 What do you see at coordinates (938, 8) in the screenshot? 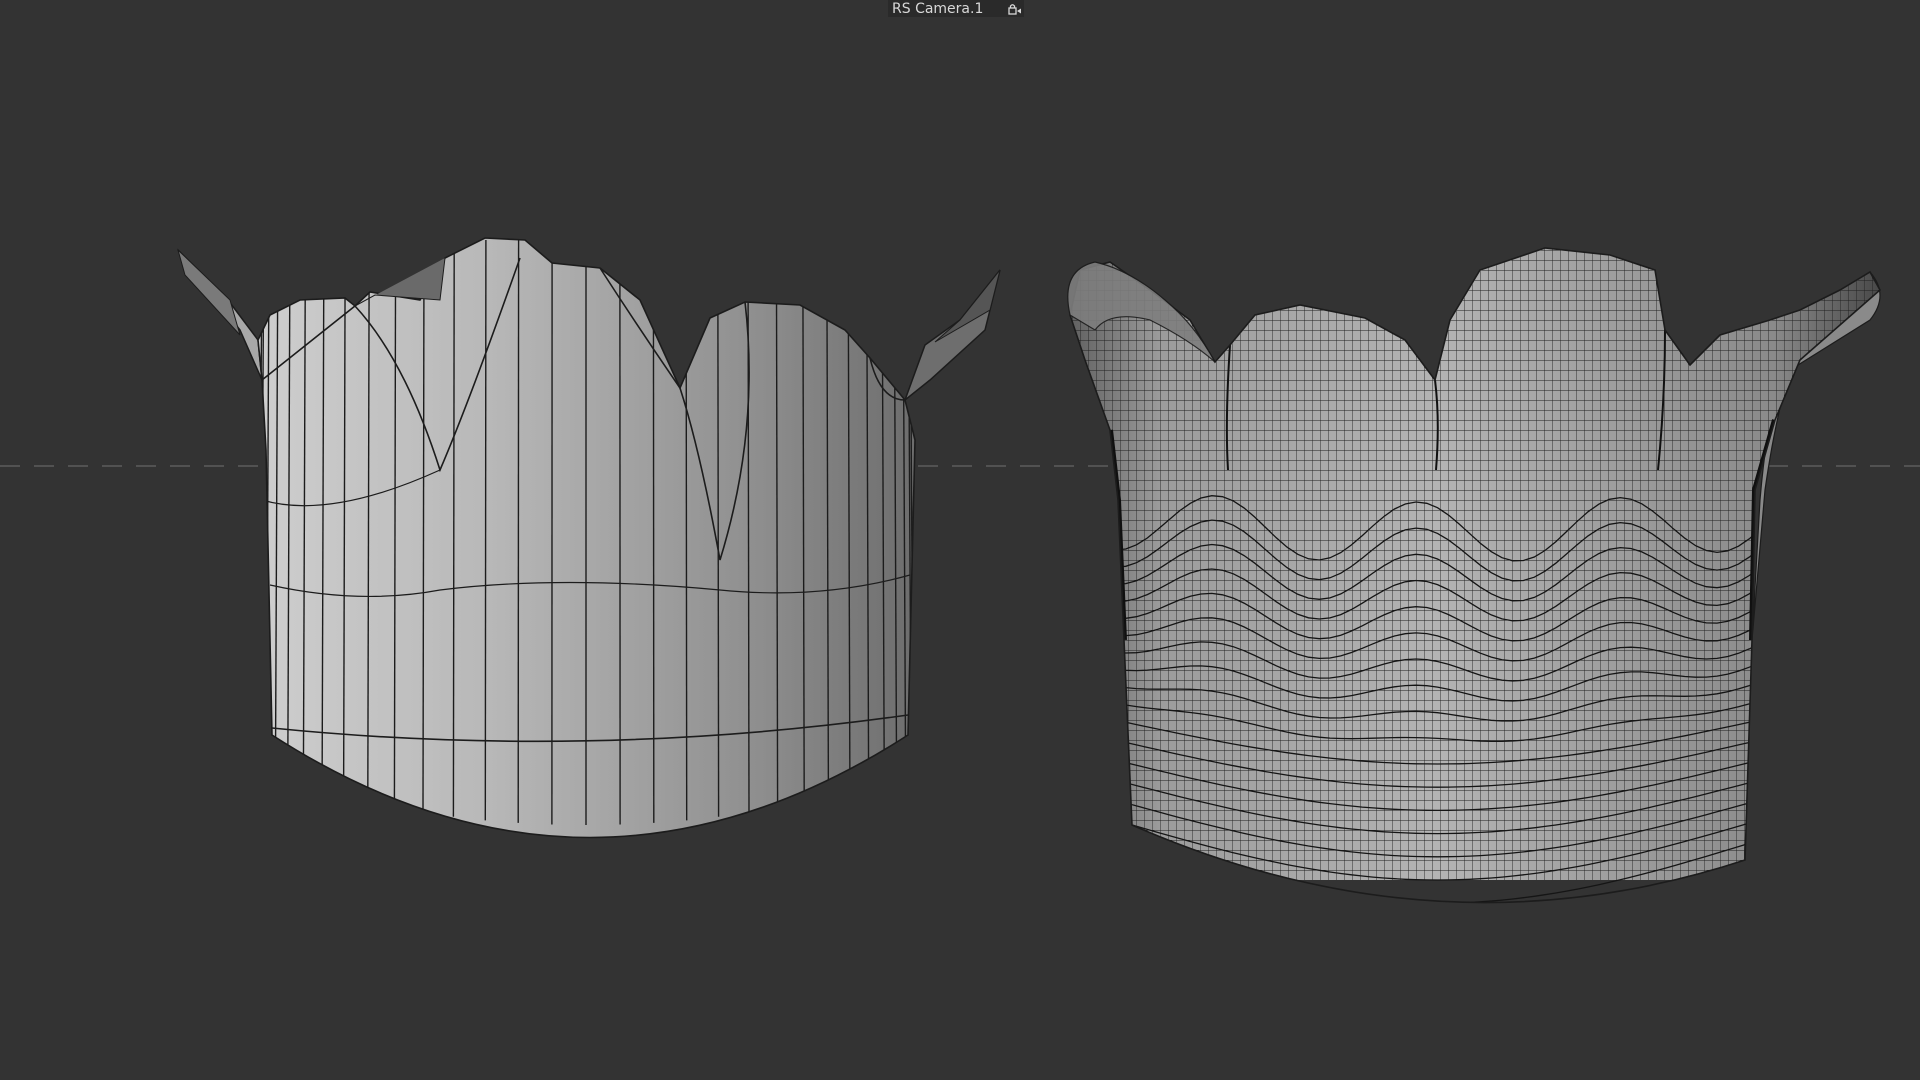
I see `camera-name: RS Camera.1` at bounding box center [938, 8].